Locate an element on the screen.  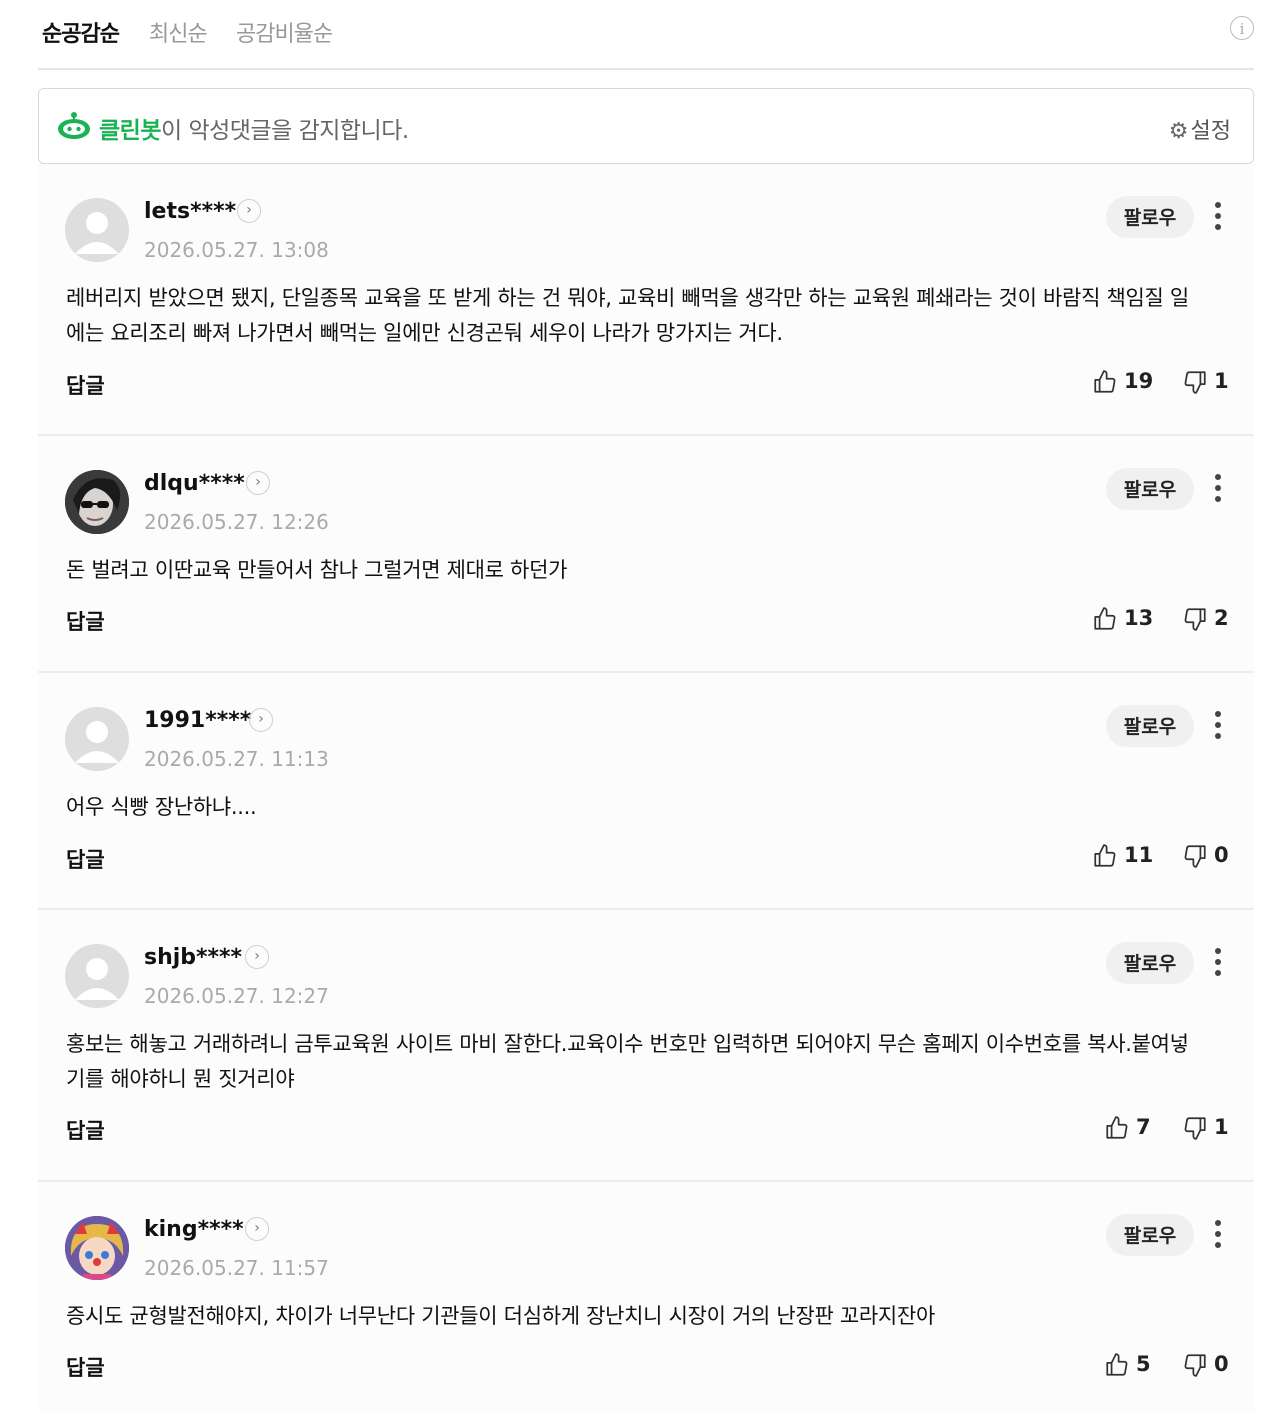
info-icon: i is located at coordinates (1242, 28).